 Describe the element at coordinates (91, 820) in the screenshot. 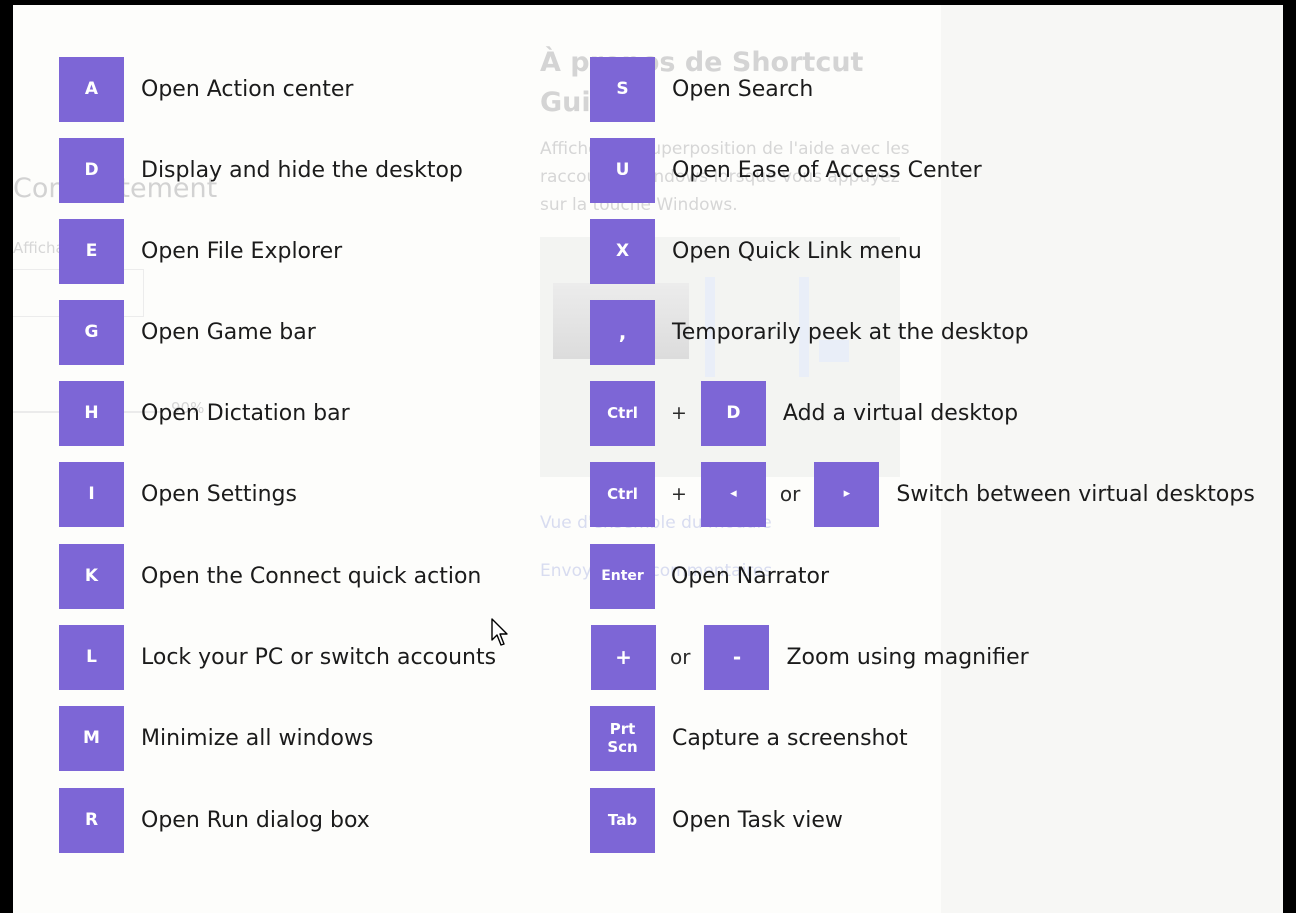

I see `key-cap: R` at that location.